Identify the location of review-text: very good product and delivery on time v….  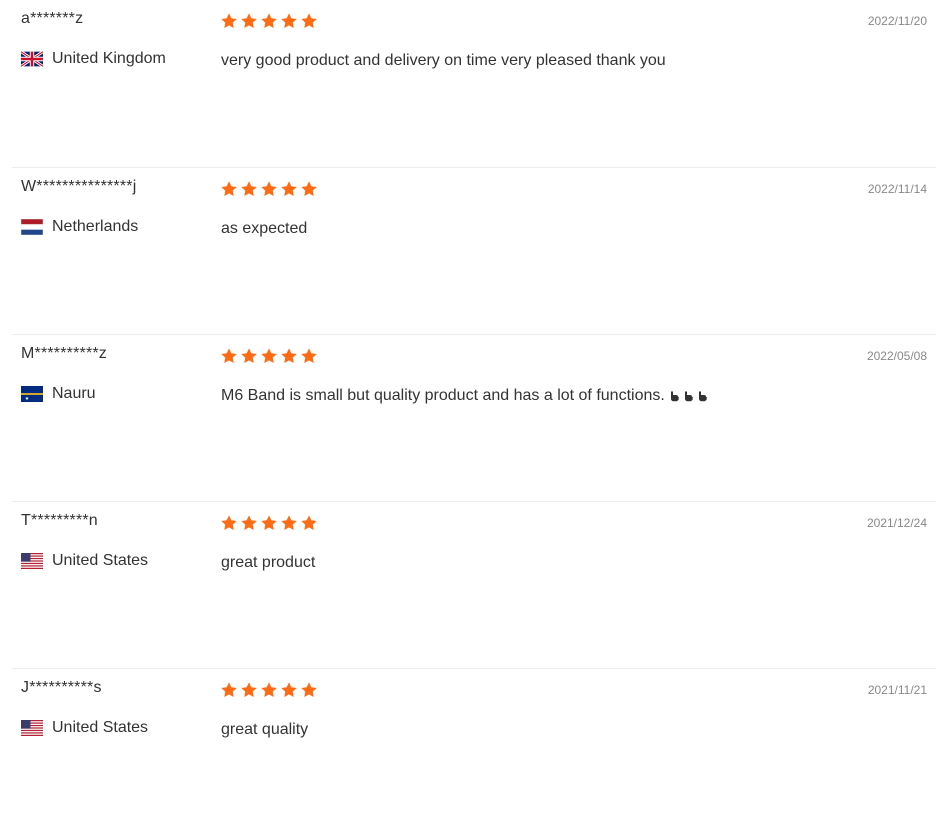
(443, 61).